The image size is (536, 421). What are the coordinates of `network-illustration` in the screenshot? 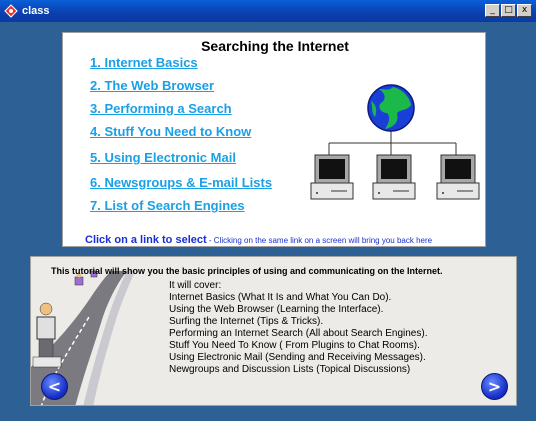 It's located at (395, 142).